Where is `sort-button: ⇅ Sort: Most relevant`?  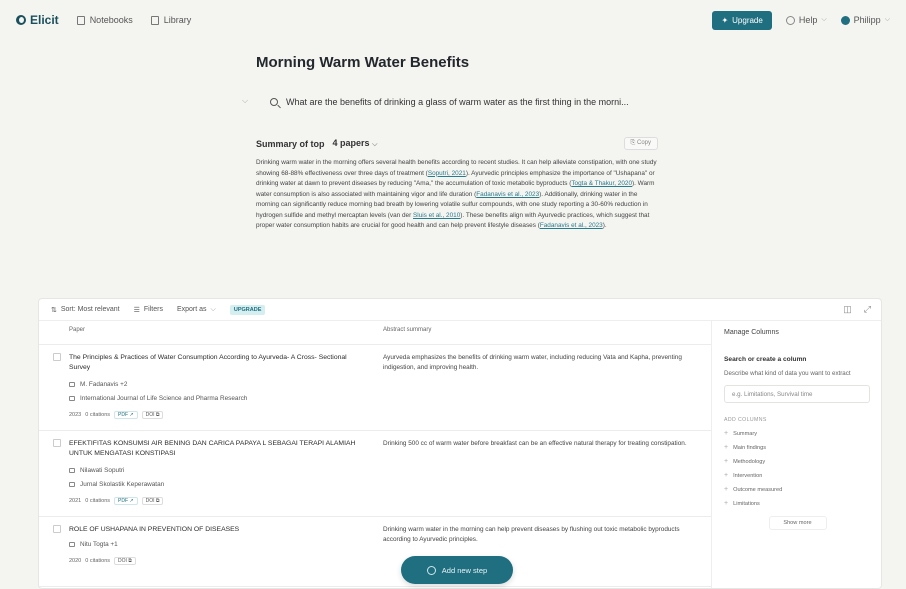 sort-button: ⇅ Sort: Most relevant is located at coordinates (85, 310).